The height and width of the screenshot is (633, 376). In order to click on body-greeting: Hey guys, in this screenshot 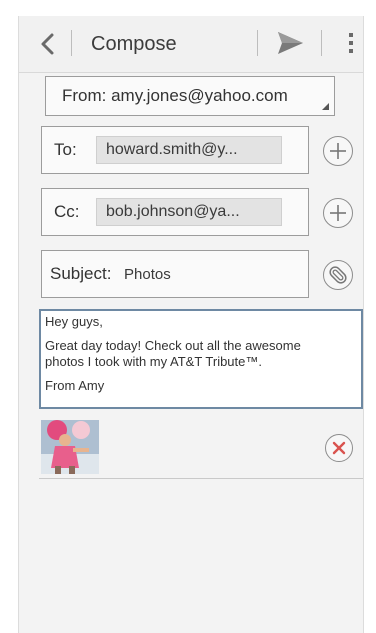, I will do `click(74, 321)`.